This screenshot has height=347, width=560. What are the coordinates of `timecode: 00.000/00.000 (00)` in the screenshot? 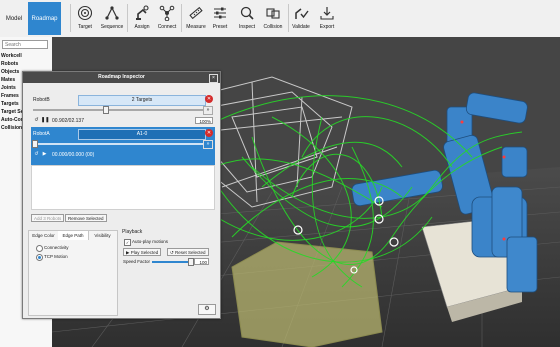 It's located at (73, 155).